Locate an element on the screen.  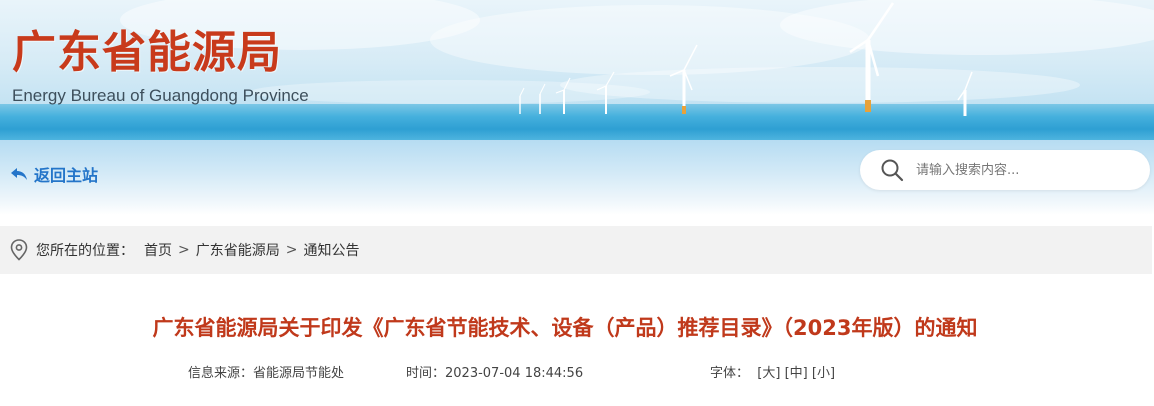
font-size-medium-button: [中] is located at coordinates (796, 373).